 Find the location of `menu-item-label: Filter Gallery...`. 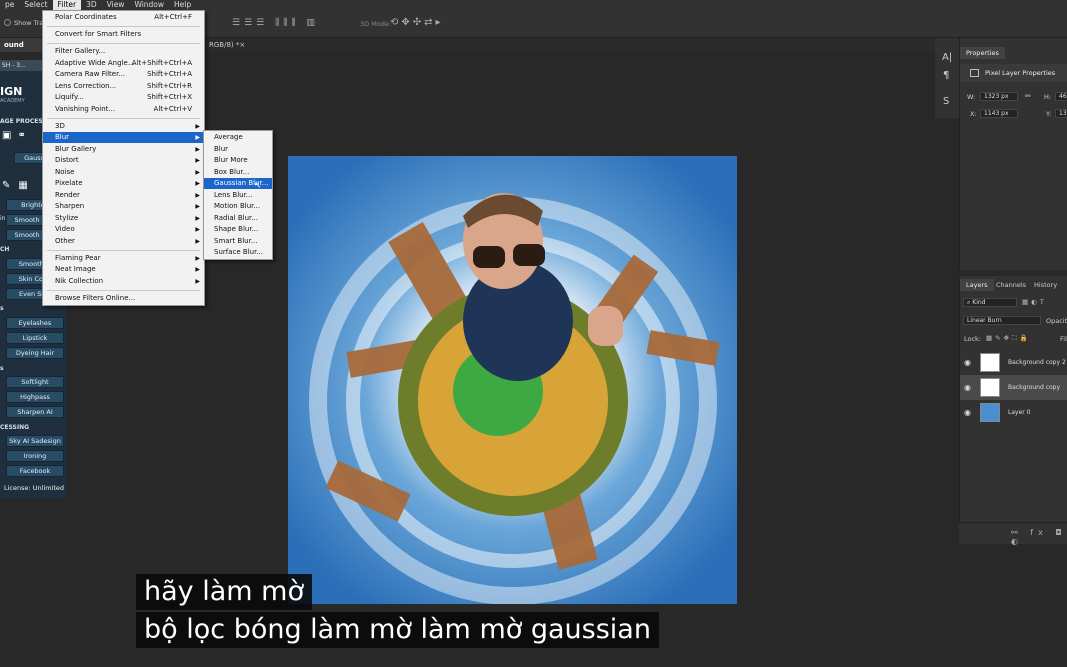

menu-item-label: Filter Gallery... is located at coordinates (80, 51).